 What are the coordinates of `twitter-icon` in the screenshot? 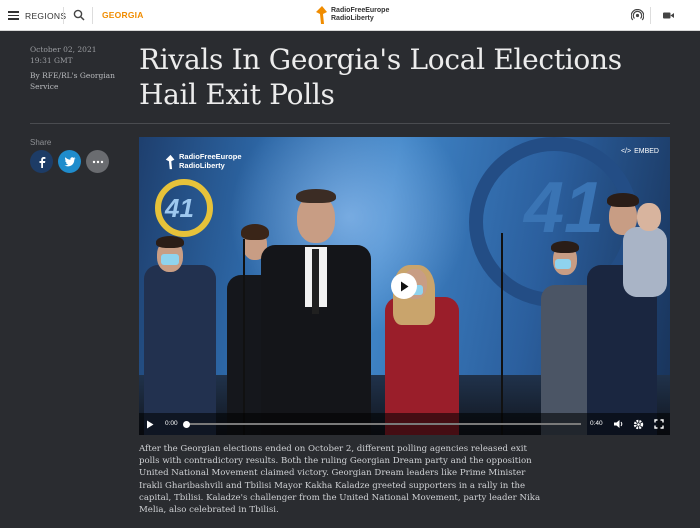 It's located at (69, 161).